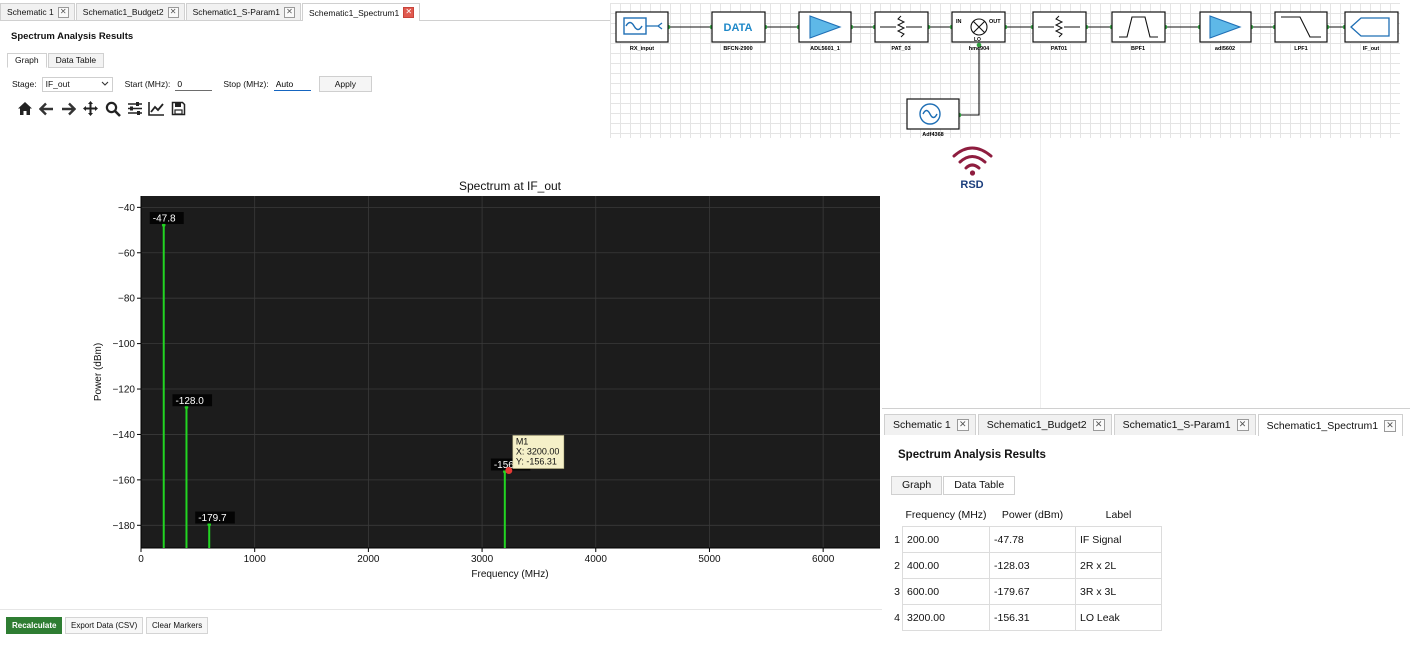  I want to click on component-label: adl5602, so click(1225, 49).